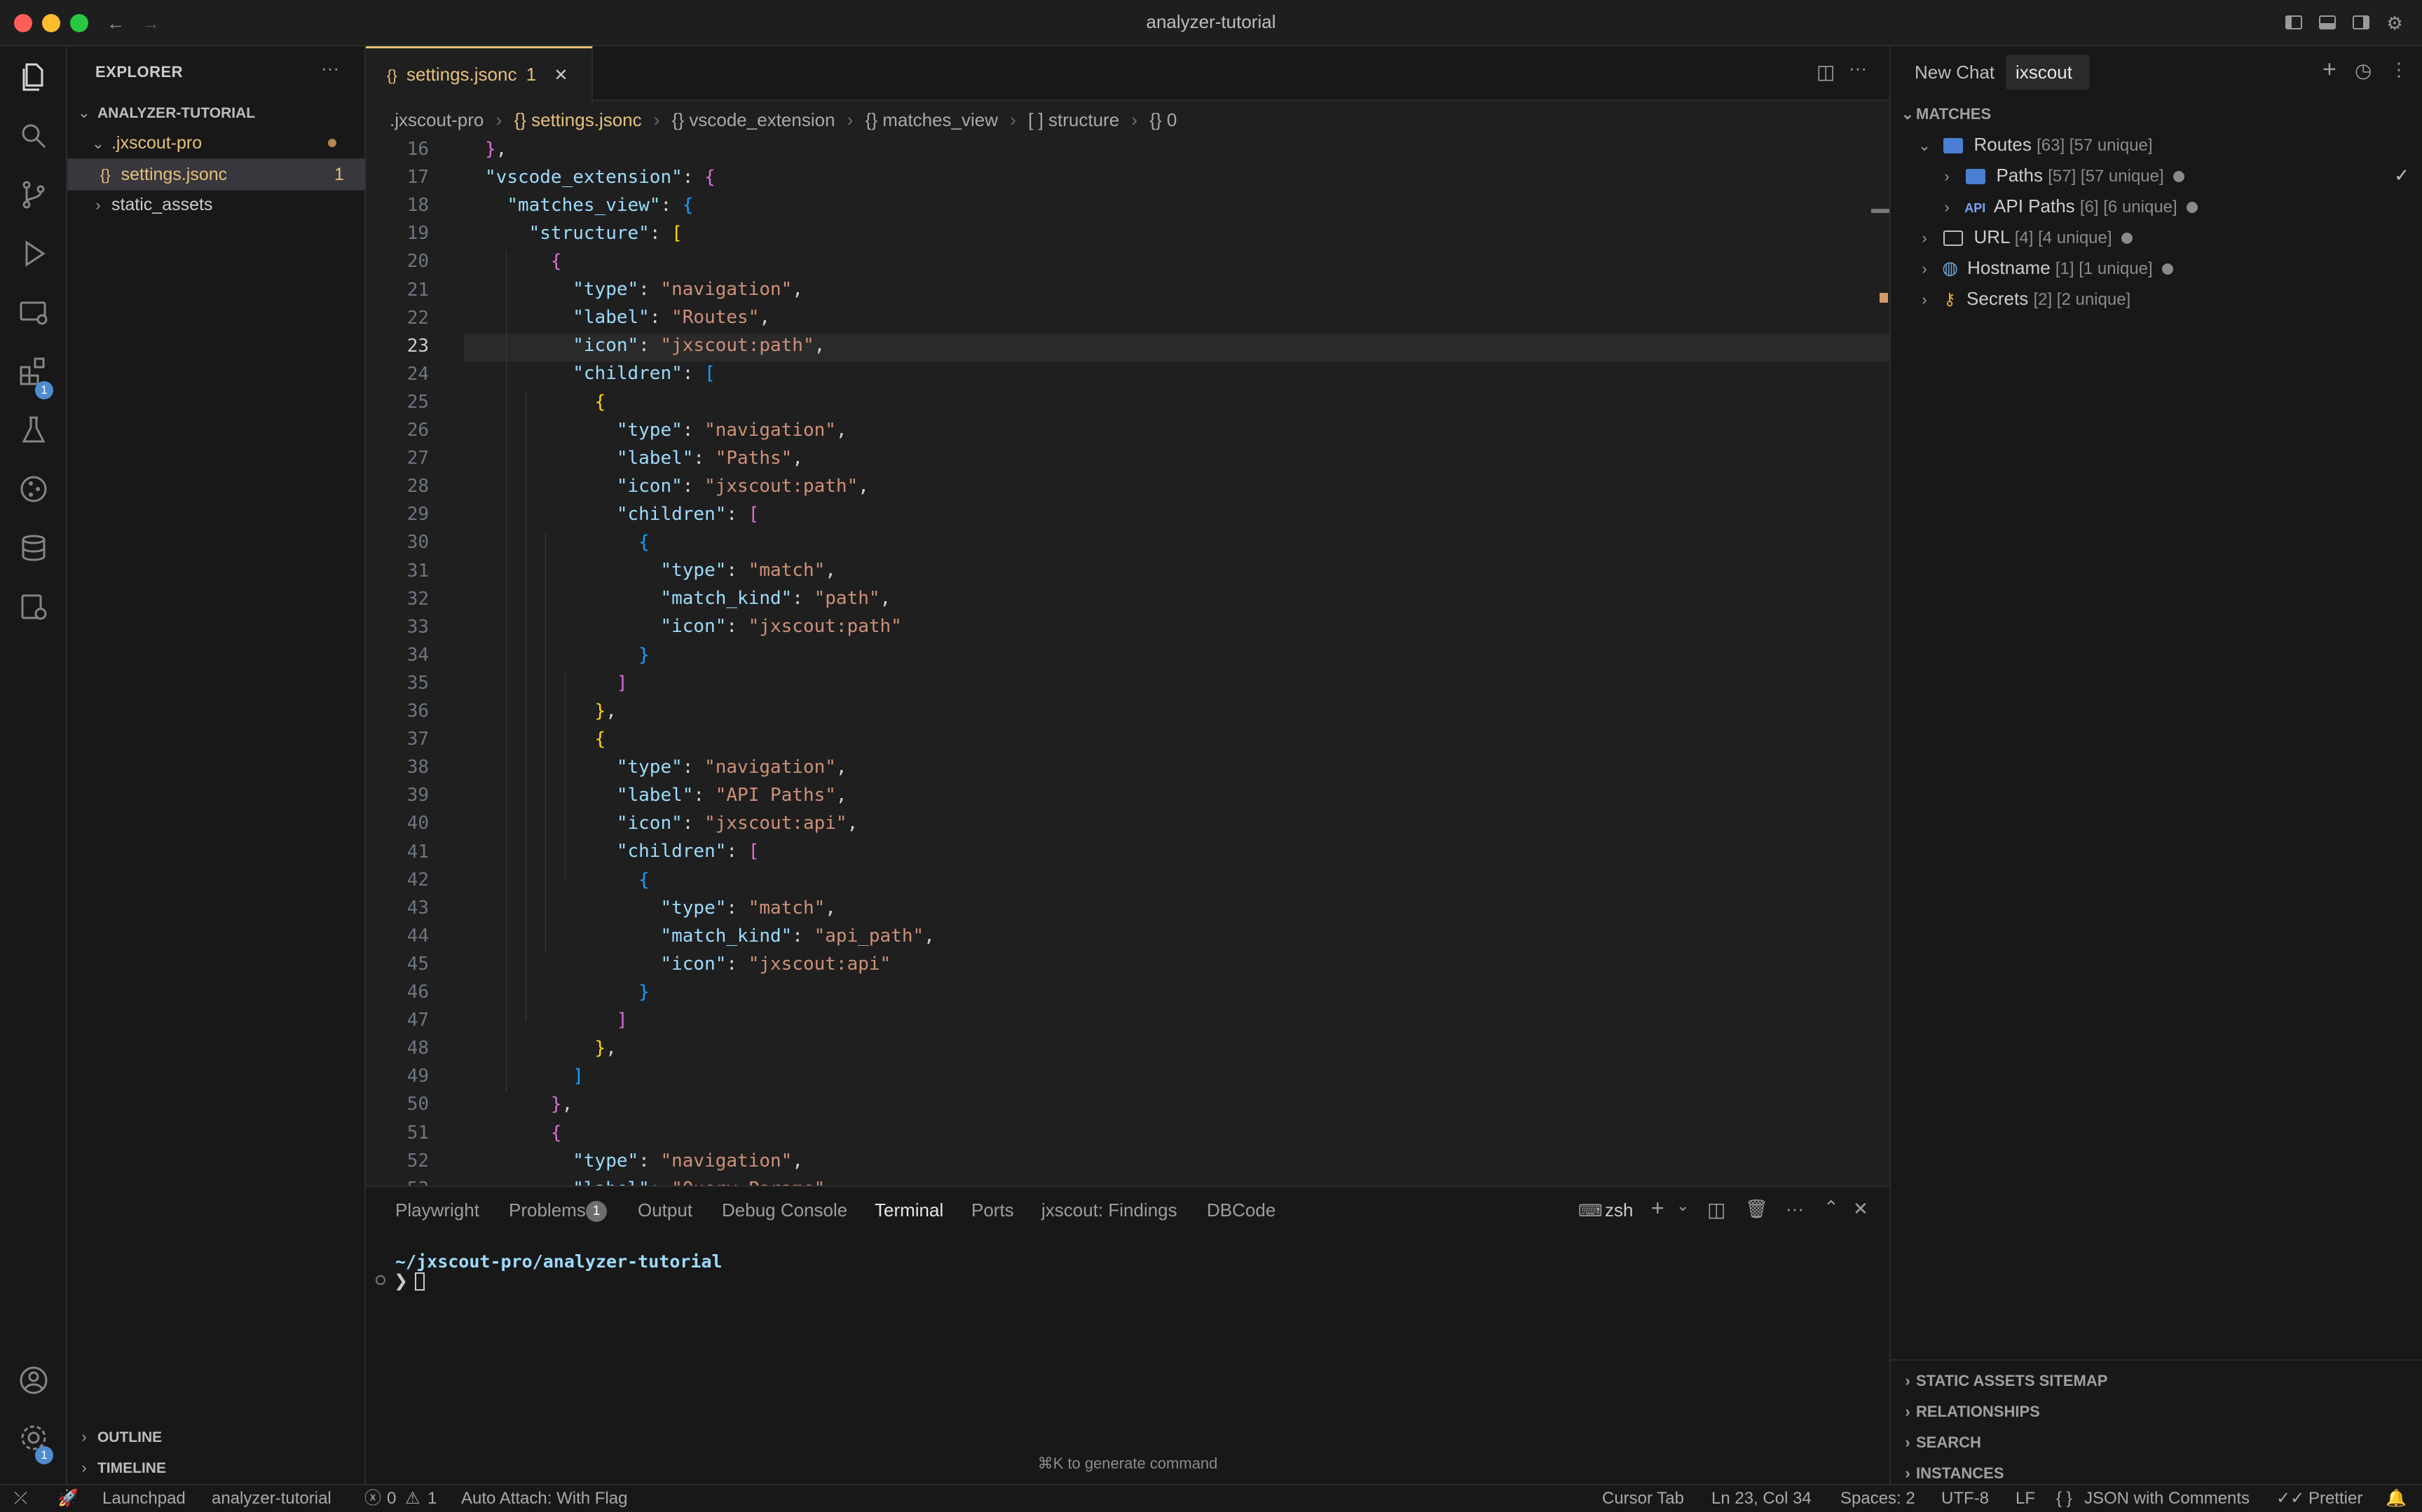 The height and width of the screenshot is (1512, 2422). Describe the element at coordinates (2024, 236) in the screenshot. I see `match-url: › URL [4] [4 unique]` at that location.